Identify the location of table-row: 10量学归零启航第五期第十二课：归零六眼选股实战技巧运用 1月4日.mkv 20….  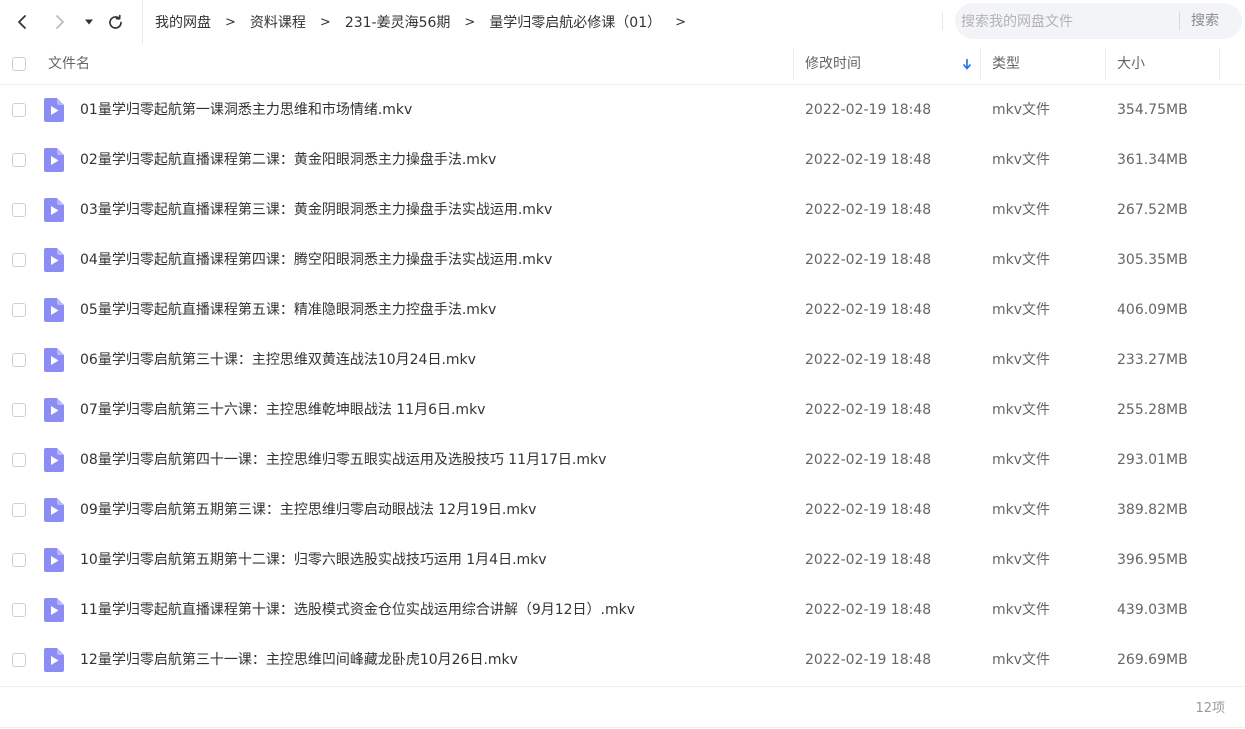
(622, 560).